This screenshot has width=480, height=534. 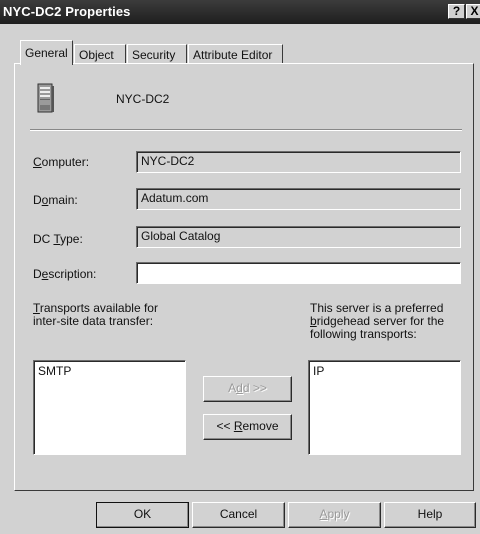 What do you see at coordinates (109, 407) in the screenshot?
I see `available-transports-list: SMTP` at bounding box center [109, 407].